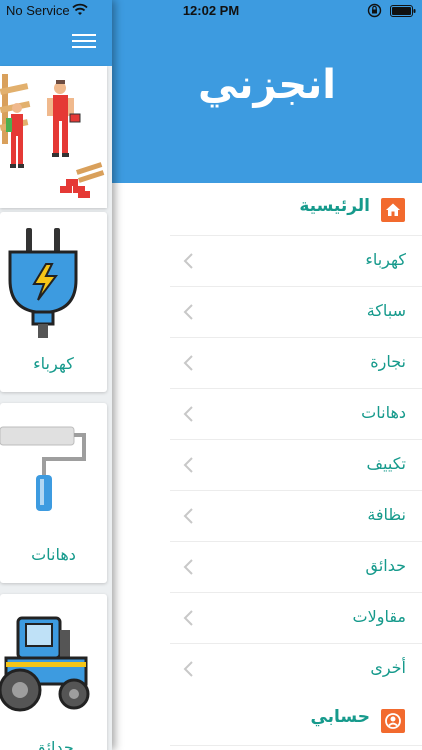  I want to click on drawer-section-home: الرئيسية, so click(267, 210).